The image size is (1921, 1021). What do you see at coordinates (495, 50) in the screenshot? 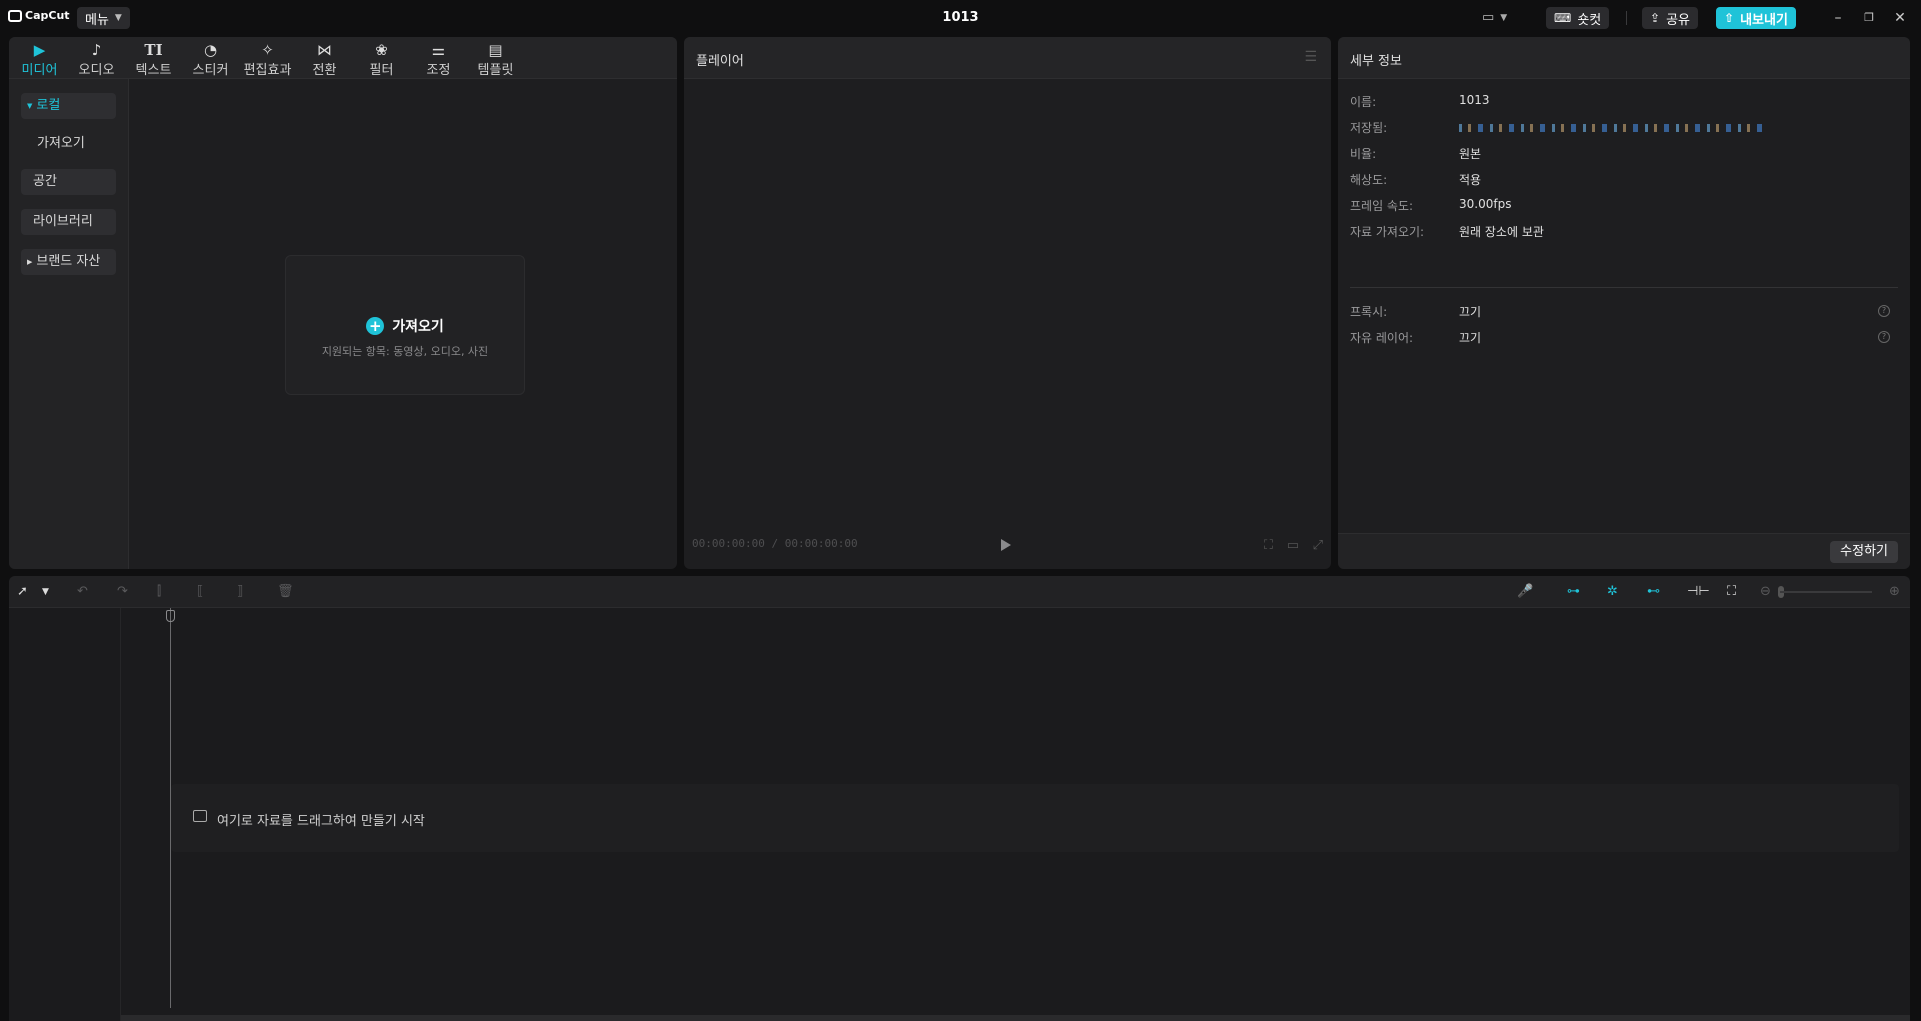
I see `template-icon: ▤` at bounding box center [495, 50].